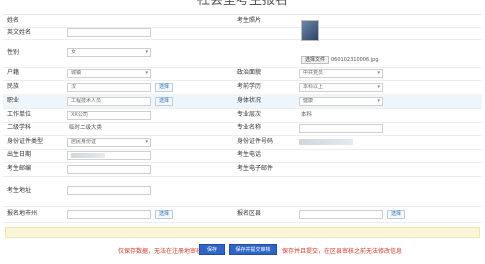 The image size is (485, 264). I want to click on workplace-label: 工作单位, so click(19, 114).